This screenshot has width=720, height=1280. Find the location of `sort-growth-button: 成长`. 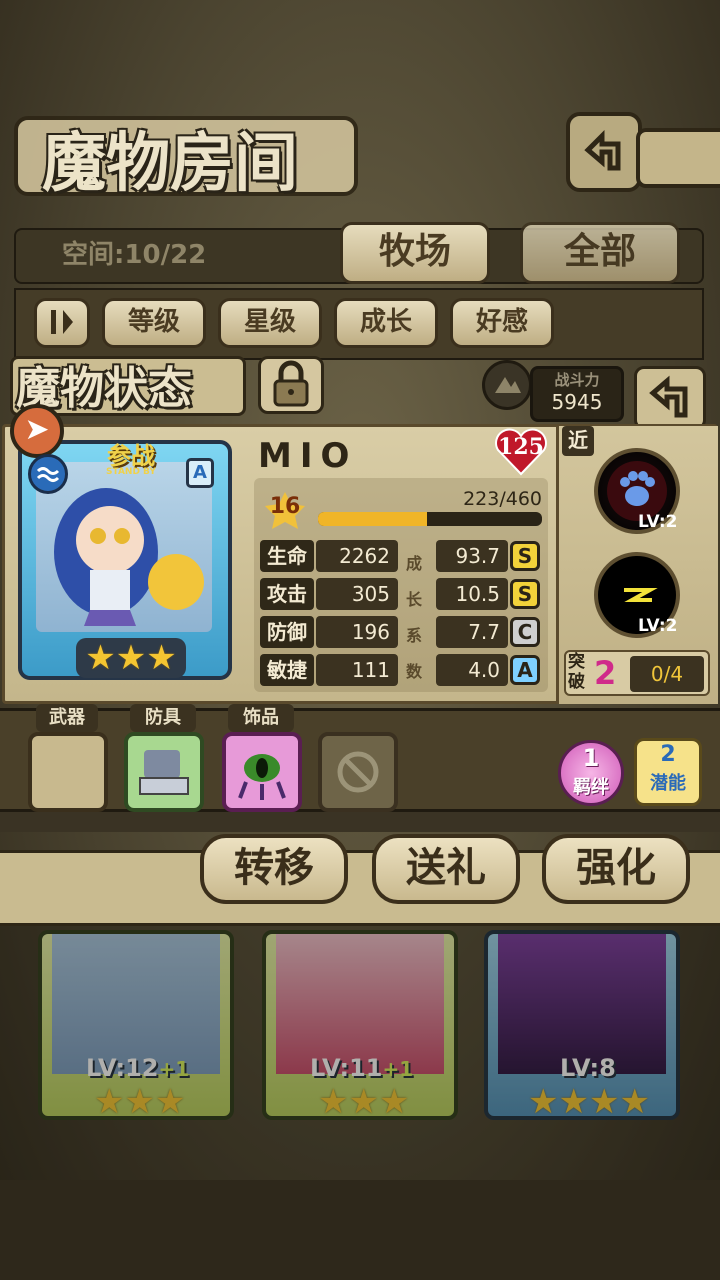

sort-growth-button: 成长 is located at coordinates (386, 323).